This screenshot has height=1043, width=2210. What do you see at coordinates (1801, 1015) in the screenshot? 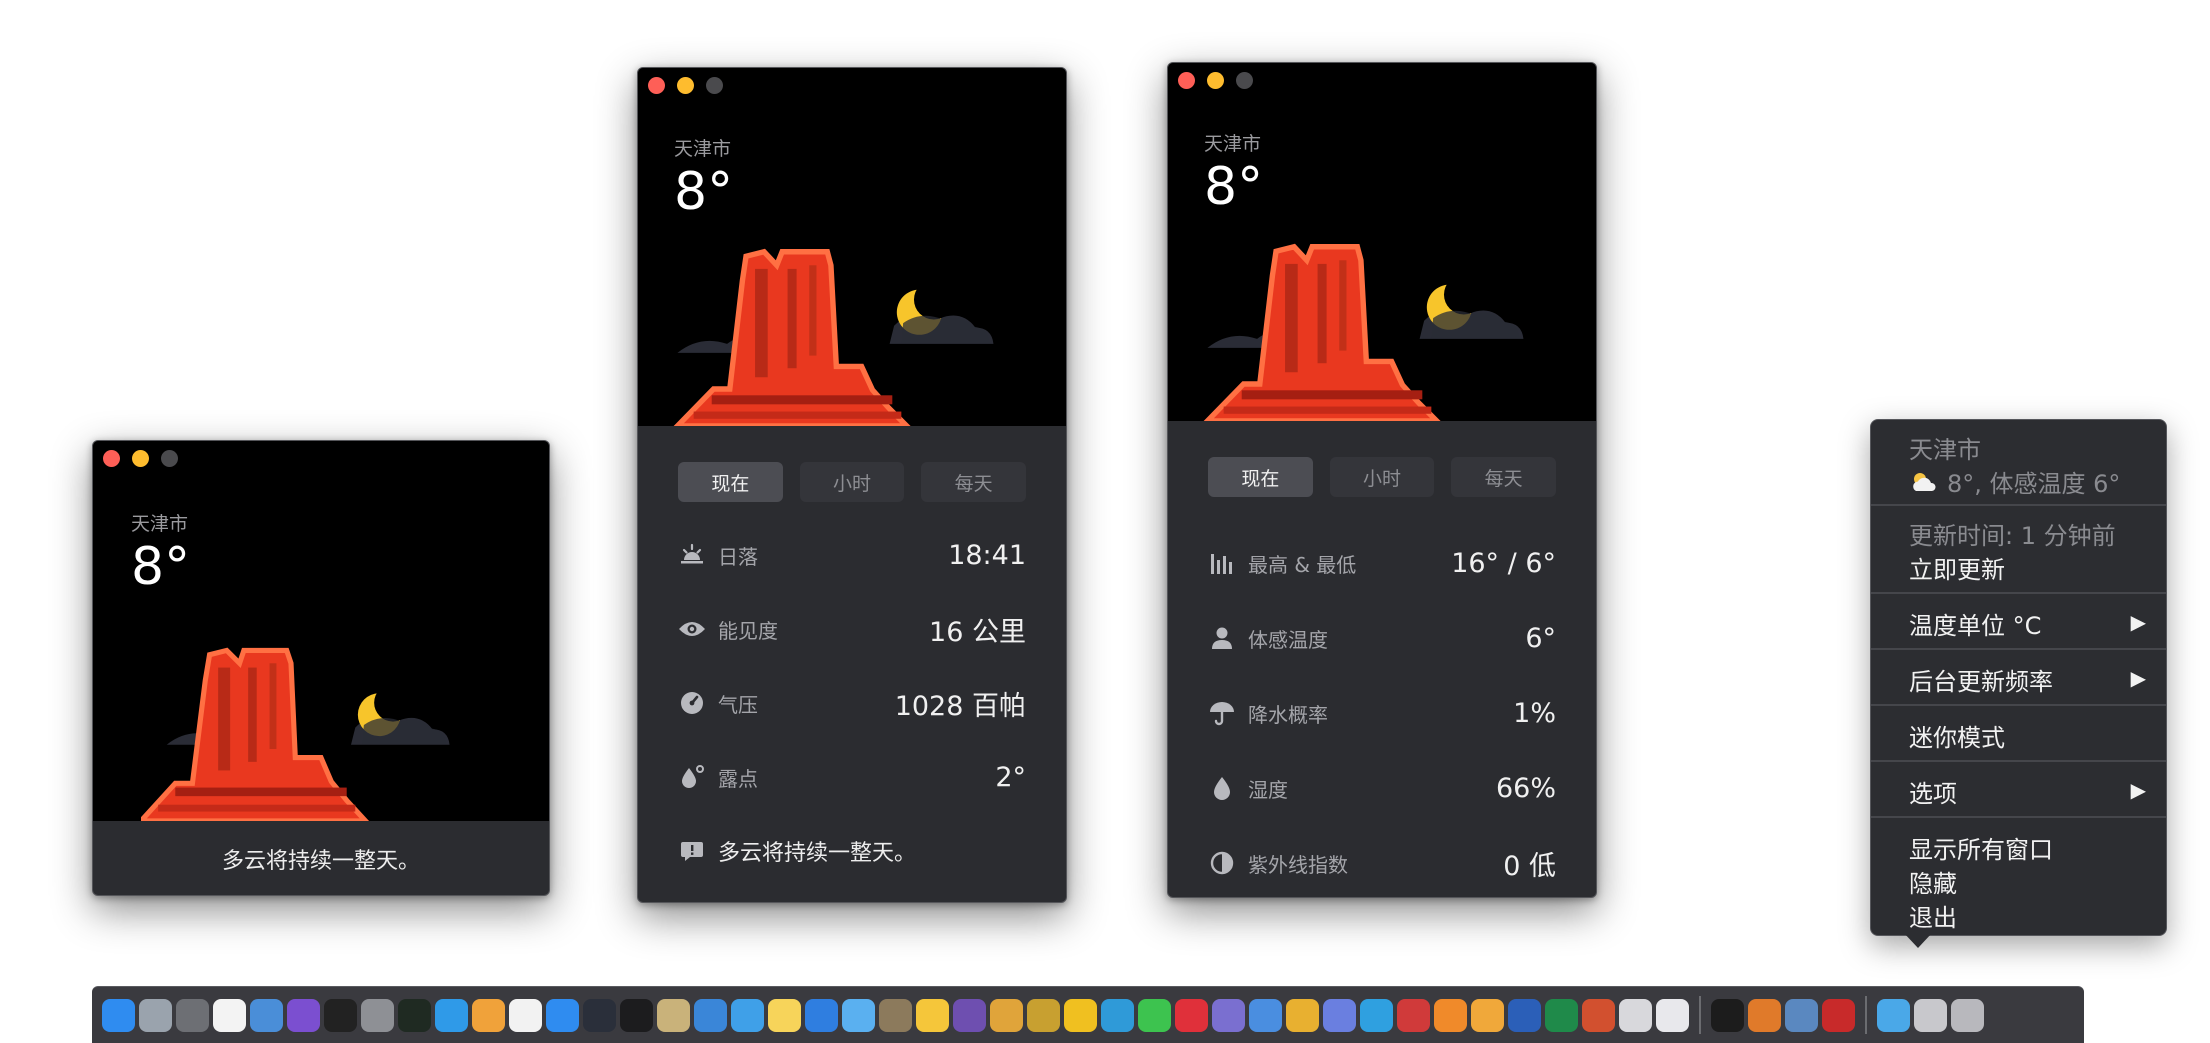
I see `monitor-icon` at bounding box center [1801, 1015].